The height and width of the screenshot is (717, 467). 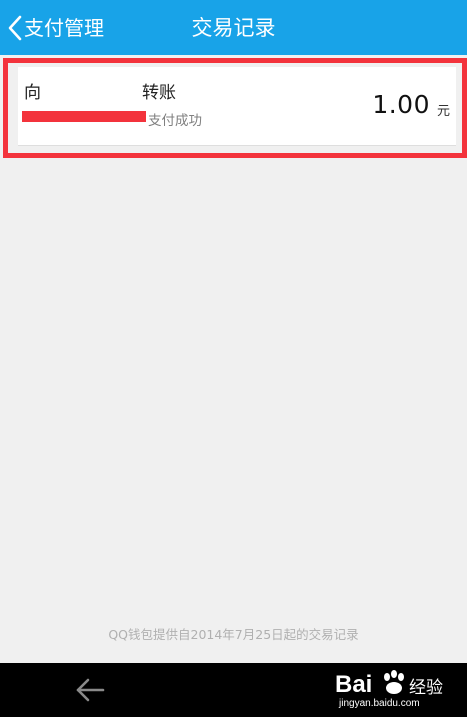 I want to click on transaction-status: 支付成功, so click(x=175, y=121).